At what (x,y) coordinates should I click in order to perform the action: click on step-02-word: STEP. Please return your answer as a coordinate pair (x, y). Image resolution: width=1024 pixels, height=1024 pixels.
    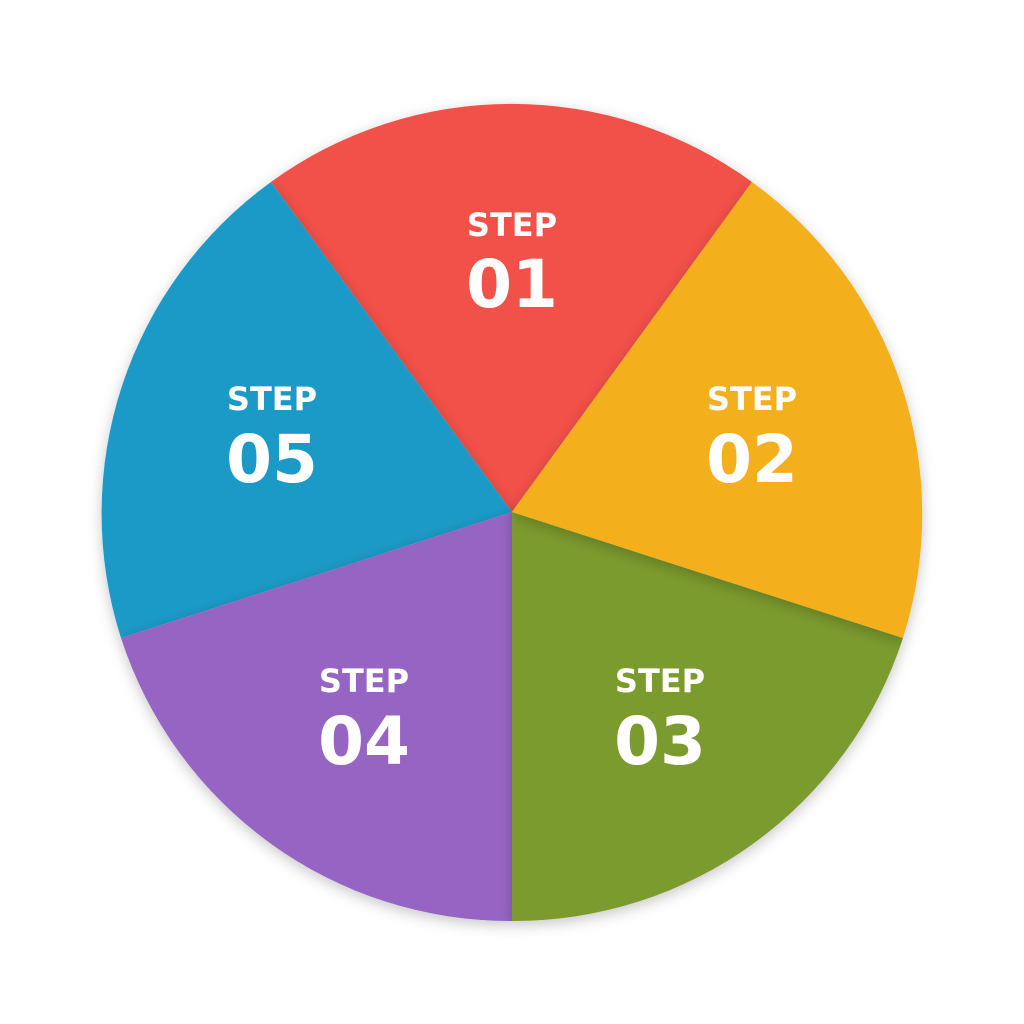
    Looking at the image, I should click on (752, 399).